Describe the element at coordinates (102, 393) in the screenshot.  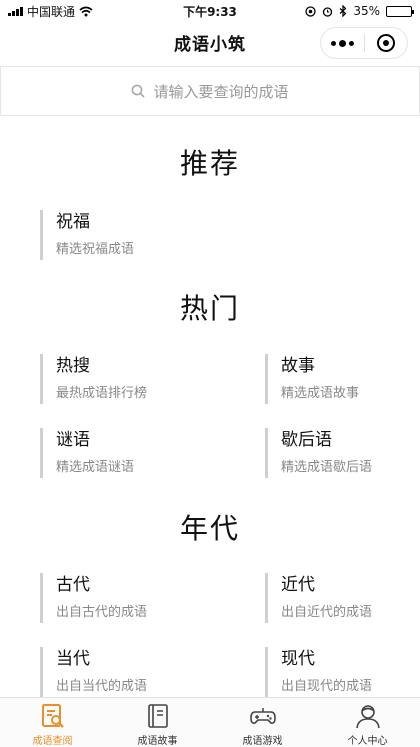
I see `card-subtitle: 最热成语排行榜` at that location.